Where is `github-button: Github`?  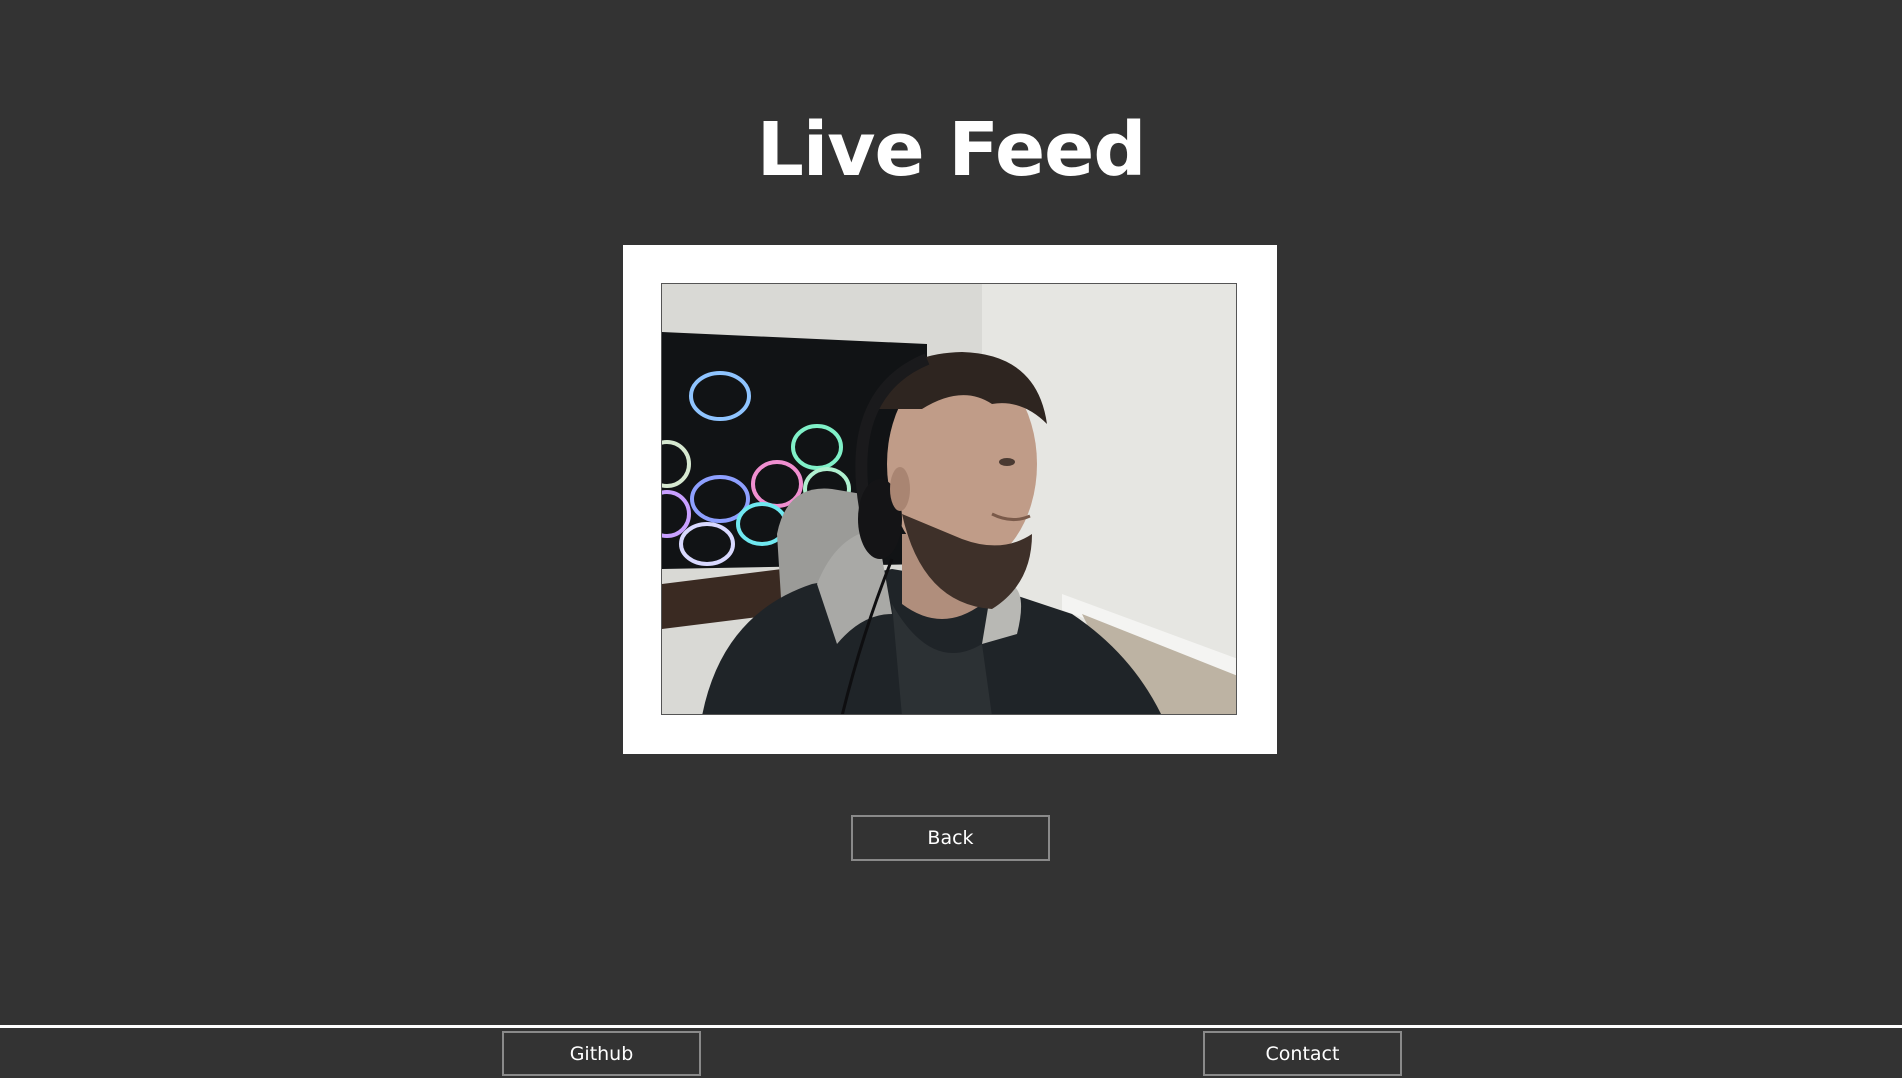
github-button: Github is located at coordinates (601, 1053).